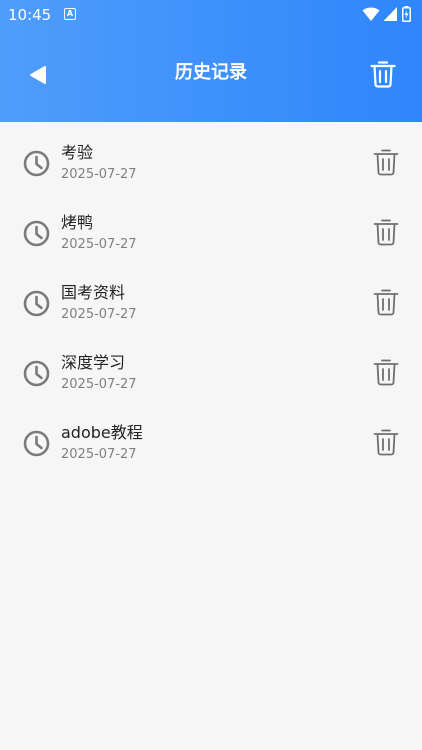  Describe the element at coordinates (406, 14) in the screenshot. I see `battery-icon` at that location.